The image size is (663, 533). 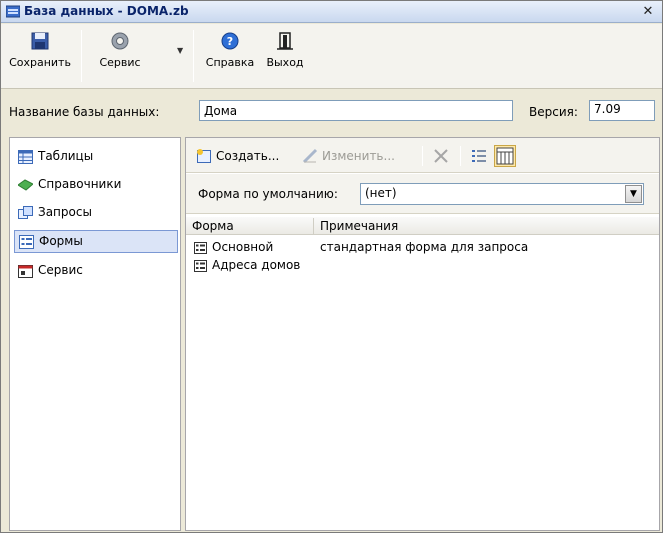 What do you see at coordinates (84, 112) in the screenshot?
I see `database-name-label: Название базы данных:` at bounding box center [84, 112].